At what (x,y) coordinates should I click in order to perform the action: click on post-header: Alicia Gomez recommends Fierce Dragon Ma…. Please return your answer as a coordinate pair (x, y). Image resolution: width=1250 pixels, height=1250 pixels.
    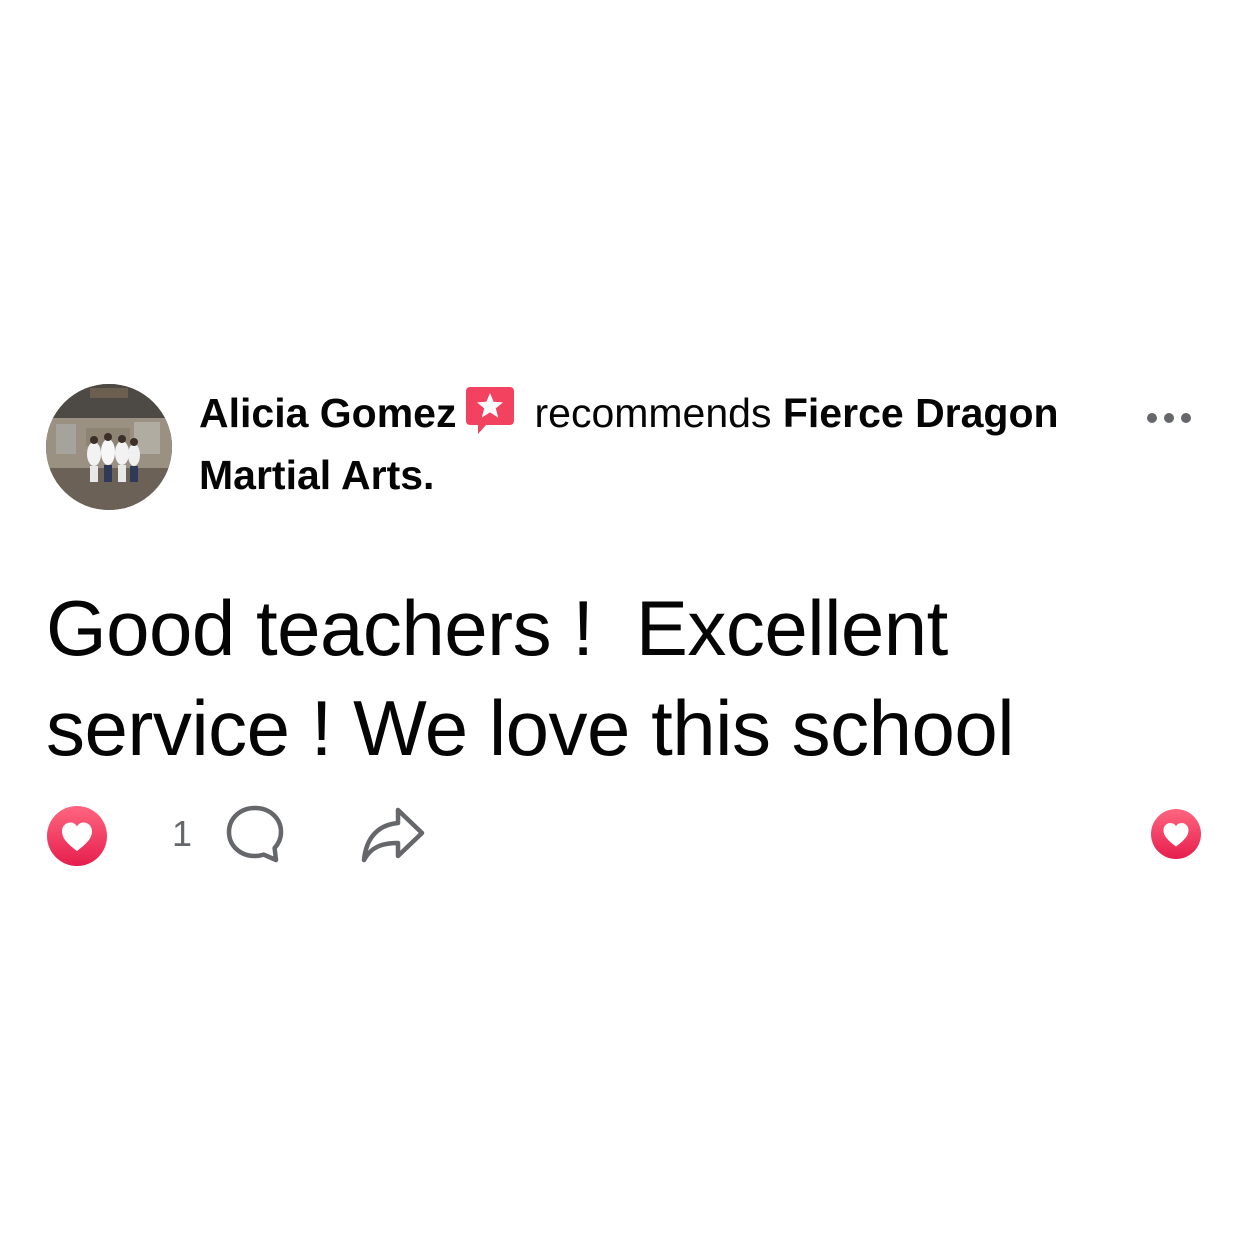
    Looking at the image, I should click on (639, 444).